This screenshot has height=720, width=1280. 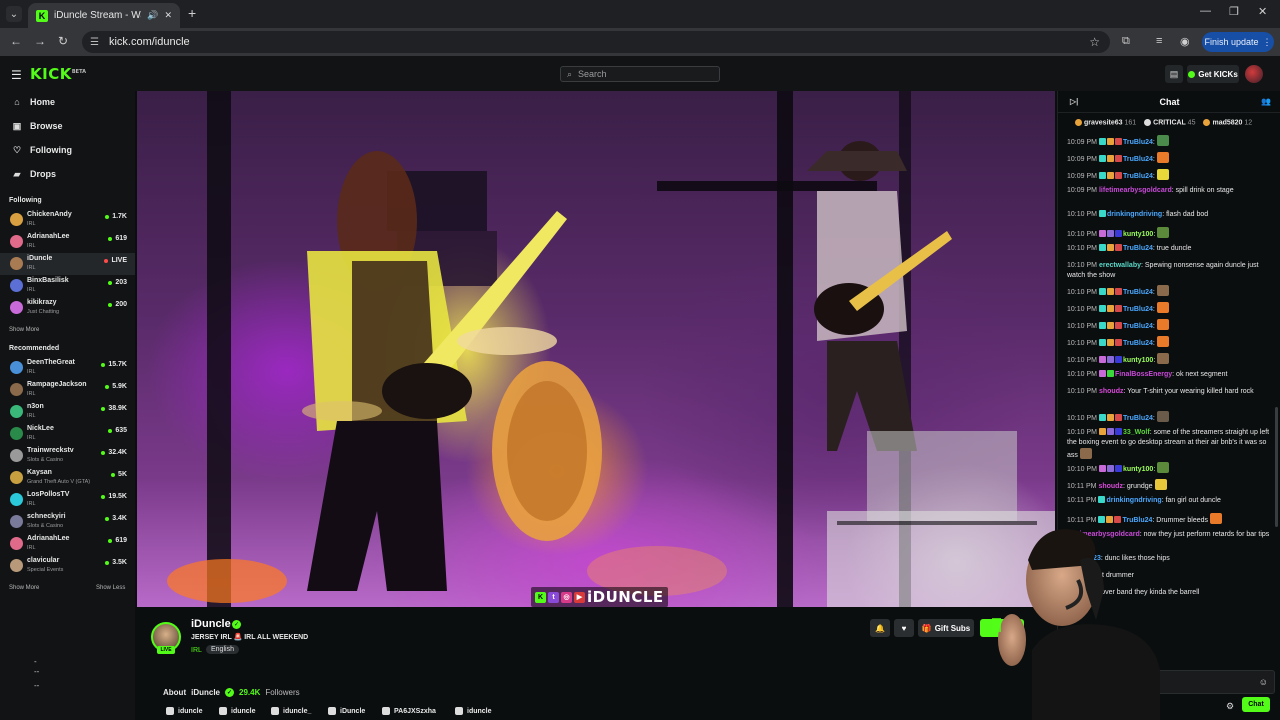 I want to click on chat-username: drinkingndriving, so click(x=1133, y=500).